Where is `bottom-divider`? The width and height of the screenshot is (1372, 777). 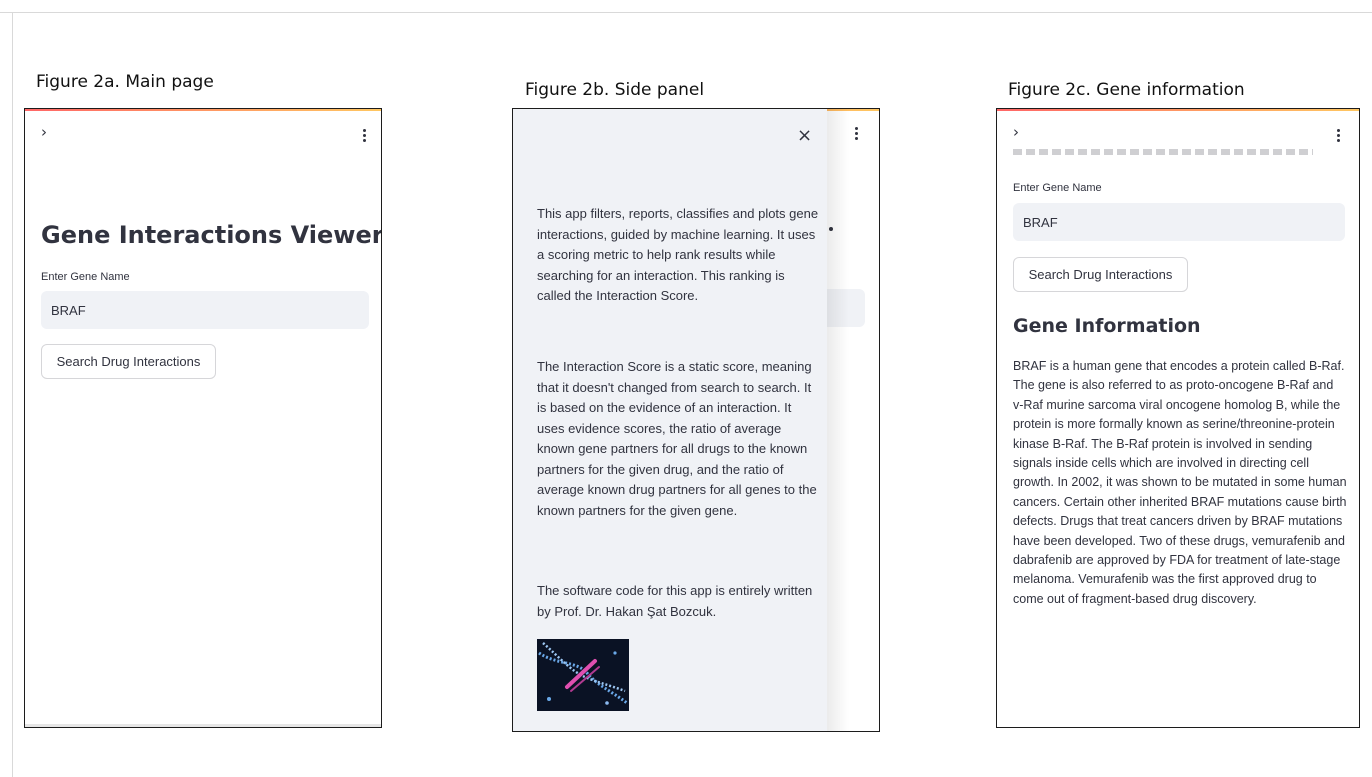 bottom-divider is located at coordinates (203, 725).